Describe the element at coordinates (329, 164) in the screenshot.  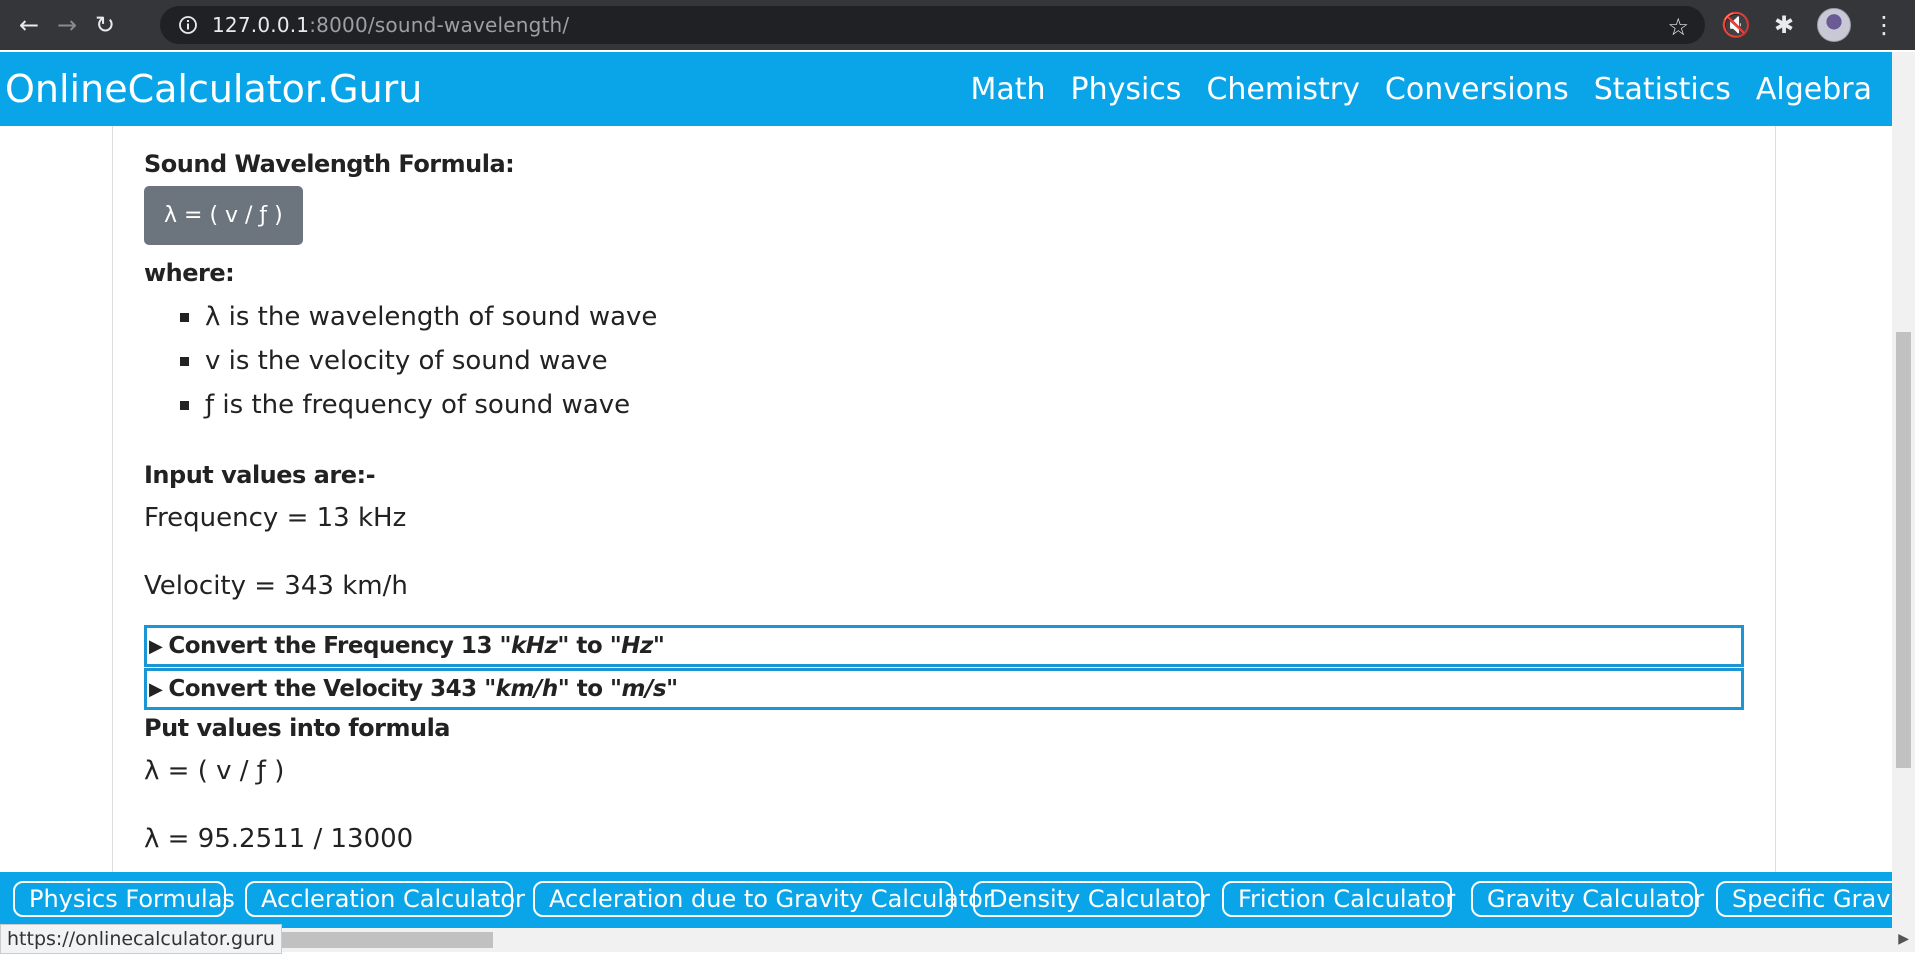
I see `formula-title: Sound Wavelength Formula:` at that location.